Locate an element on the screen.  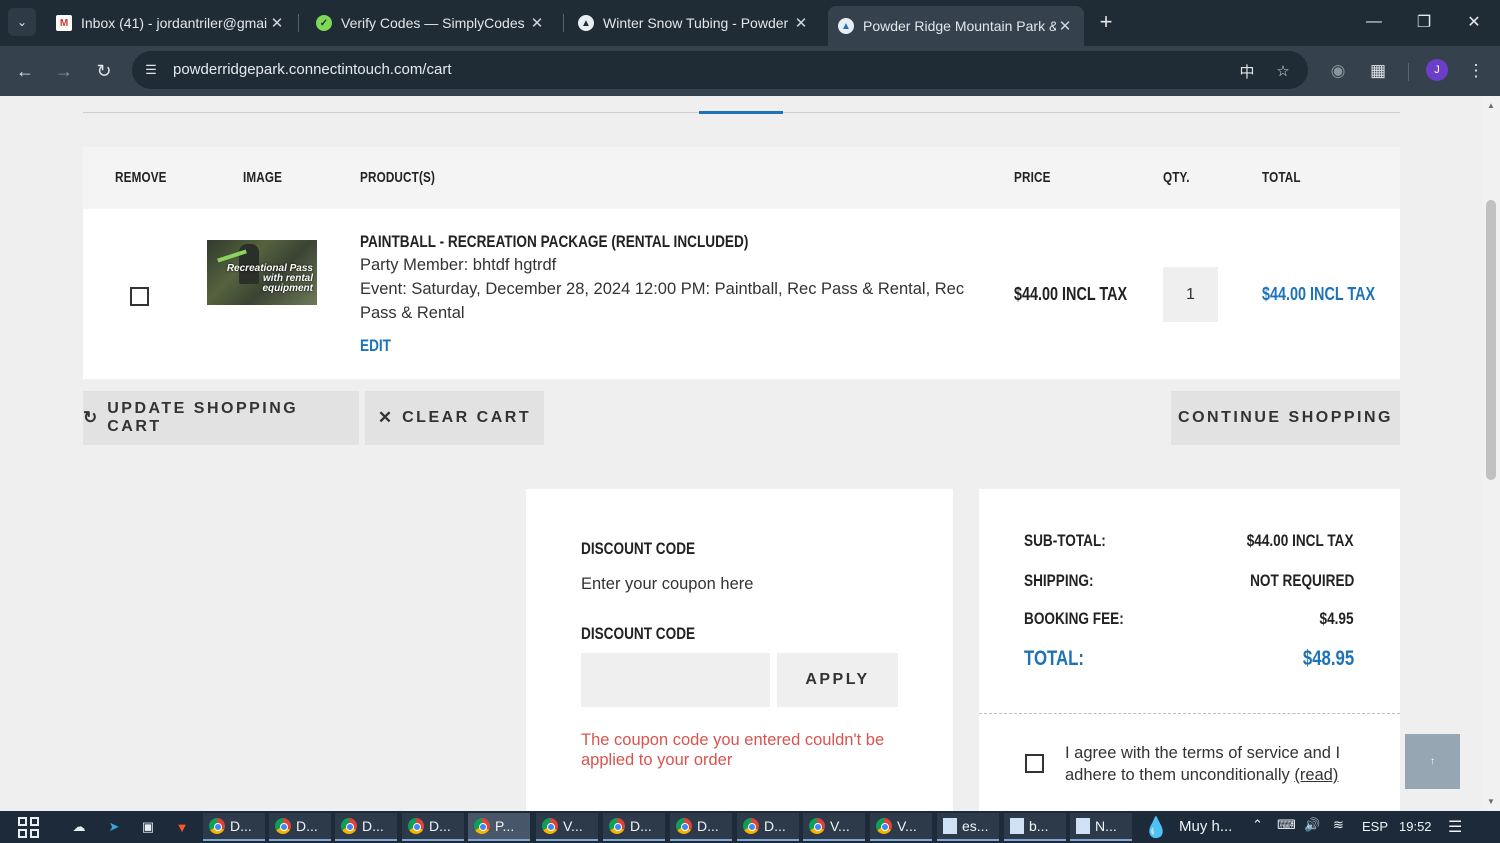
tab-winter-snow-tubing: ▲ Winter Snow Tubing - Powder R ✕ is located at coordinates (694, 23).